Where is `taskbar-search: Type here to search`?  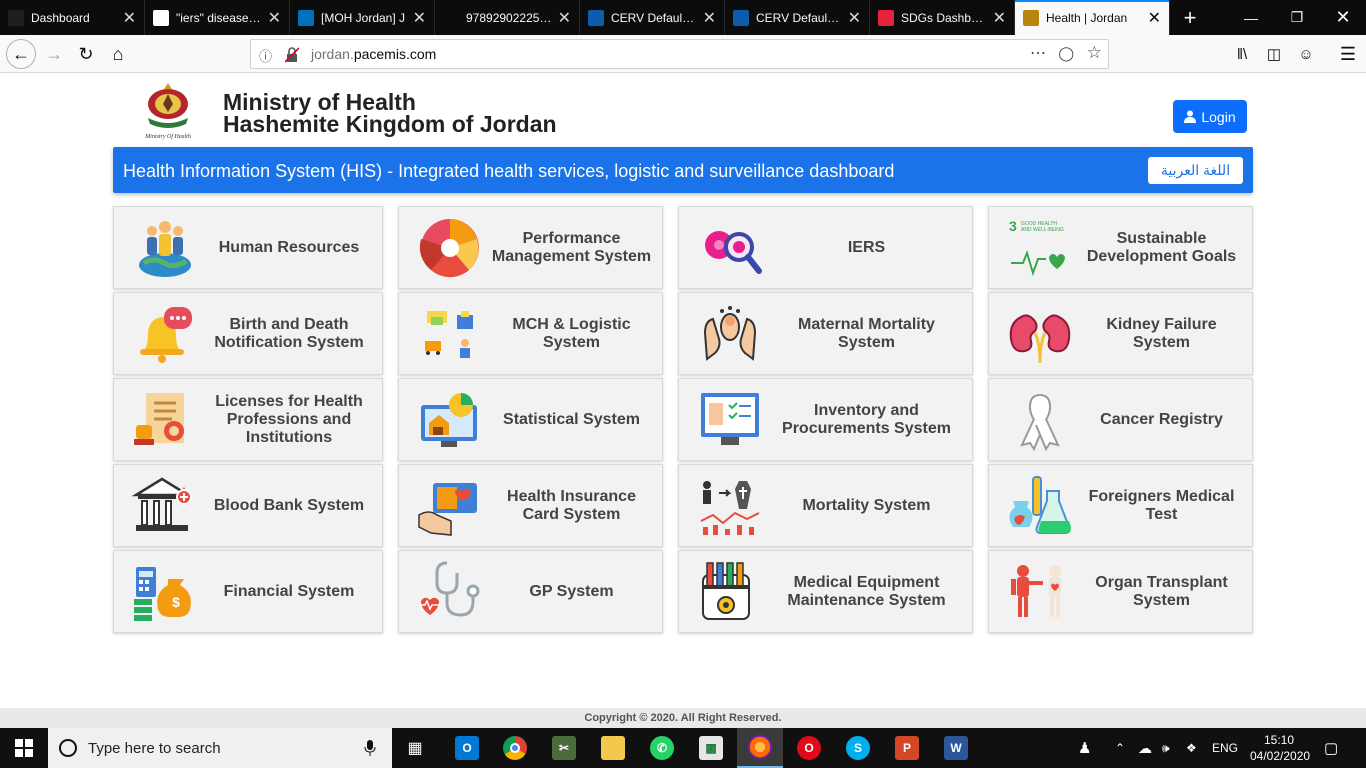
taskbar-search: Type here to search is located at coordinates (220, 748).